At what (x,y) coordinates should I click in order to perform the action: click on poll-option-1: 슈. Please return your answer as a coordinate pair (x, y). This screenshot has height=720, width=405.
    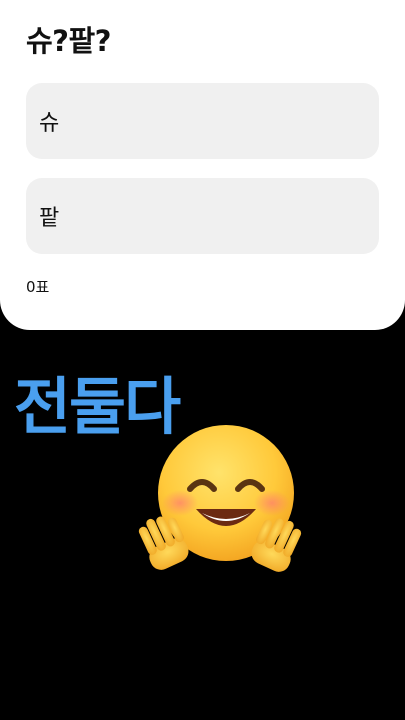
    Looking at the image, I should click on (202, 121).